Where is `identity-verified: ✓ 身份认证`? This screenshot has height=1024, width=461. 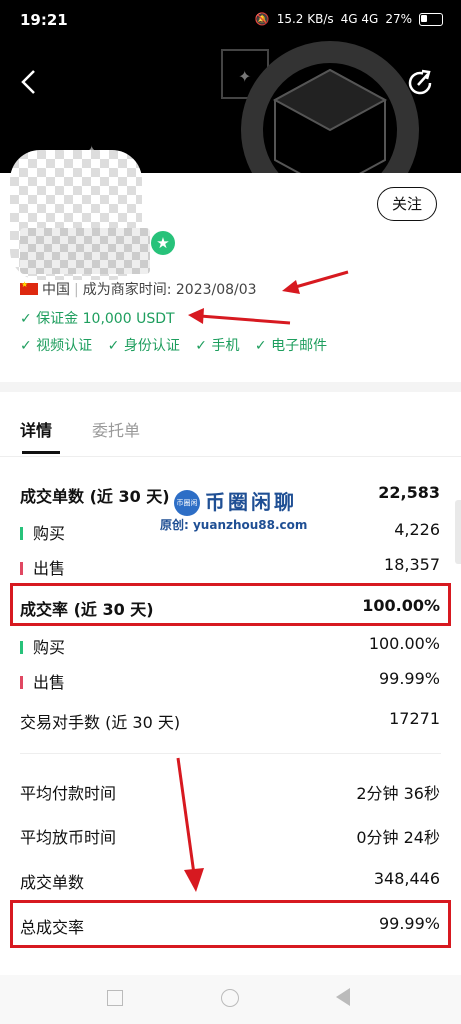
identity-verified: ✓ 身份认证 is located at coordinates (143, 346).